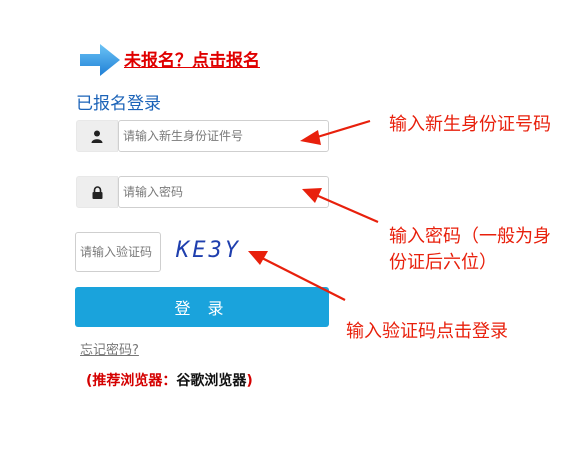 This screenshot has width=568, height=453. I want to click on annotation-captcha-note: 输入验证码点击登录, so click(427, 331).